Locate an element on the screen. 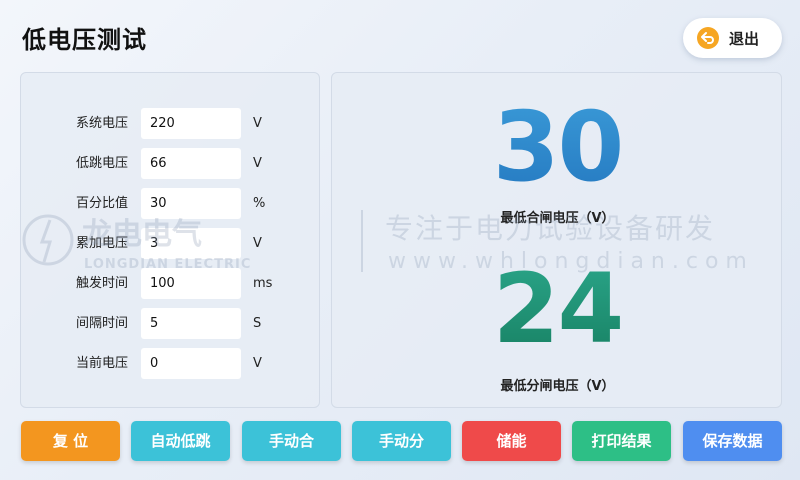  step-voltage-input is located at coordinates (191, 243).